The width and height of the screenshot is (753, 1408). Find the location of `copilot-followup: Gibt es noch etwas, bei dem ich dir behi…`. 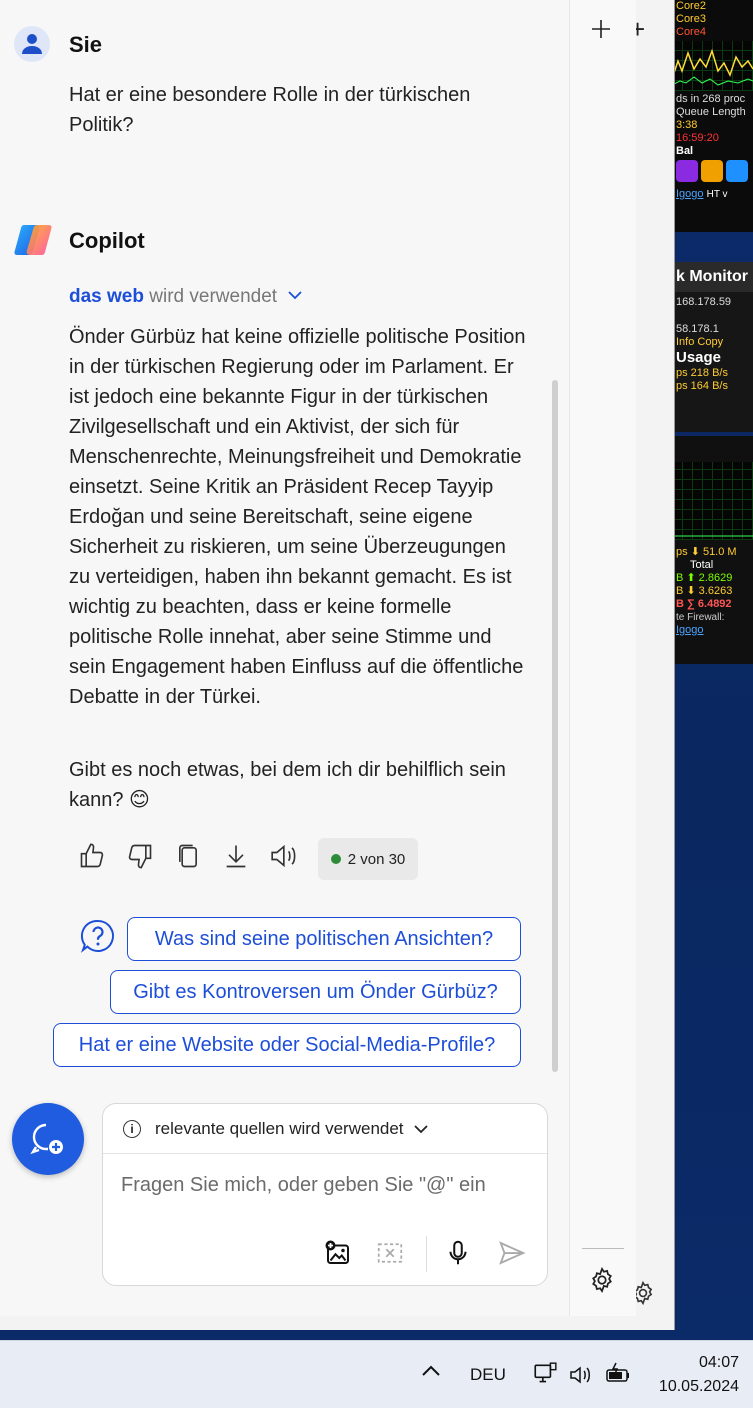

copilot-followup: Gibt es noch etwas, bei dem ich dir behi… is located at coordinates (287, 785).